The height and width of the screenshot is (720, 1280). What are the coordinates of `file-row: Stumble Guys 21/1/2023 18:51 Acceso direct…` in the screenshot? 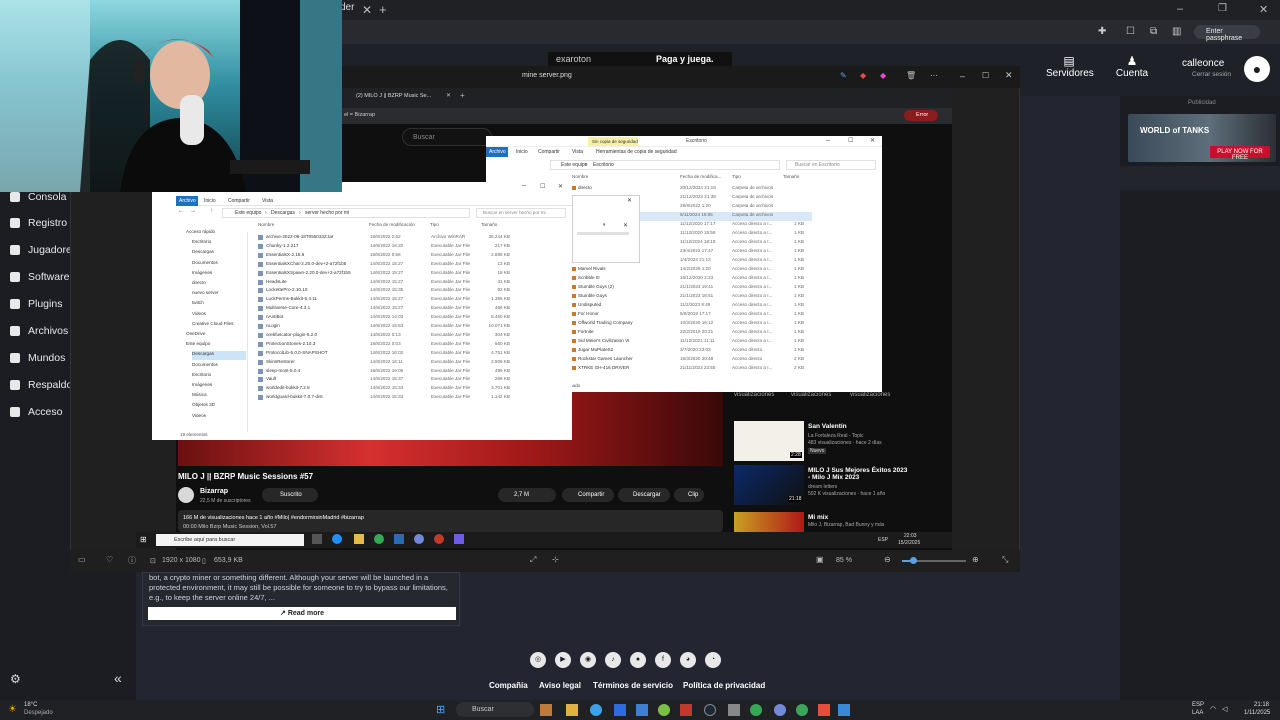 It's located at (692, 297).